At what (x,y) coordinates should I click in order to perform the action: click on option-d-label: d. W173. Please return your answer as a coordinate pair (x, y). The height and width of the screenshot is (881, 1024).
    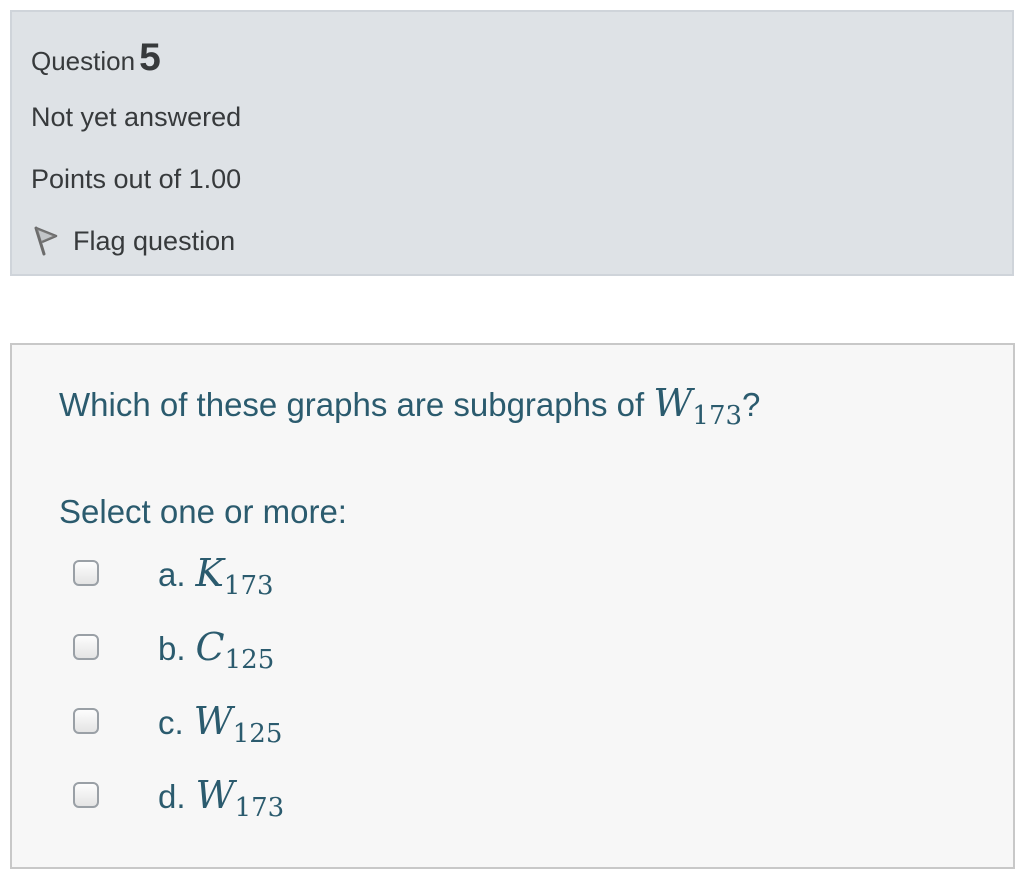
    Looking at the image, I should click on (221, 796).